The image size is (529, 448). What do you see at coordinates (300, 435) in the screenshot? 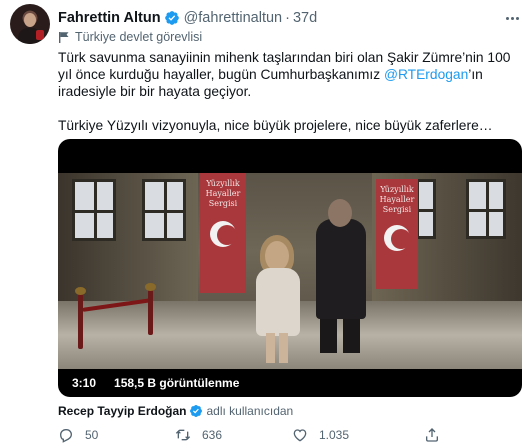
I see `like-icon` at bounding box center [300, 435].